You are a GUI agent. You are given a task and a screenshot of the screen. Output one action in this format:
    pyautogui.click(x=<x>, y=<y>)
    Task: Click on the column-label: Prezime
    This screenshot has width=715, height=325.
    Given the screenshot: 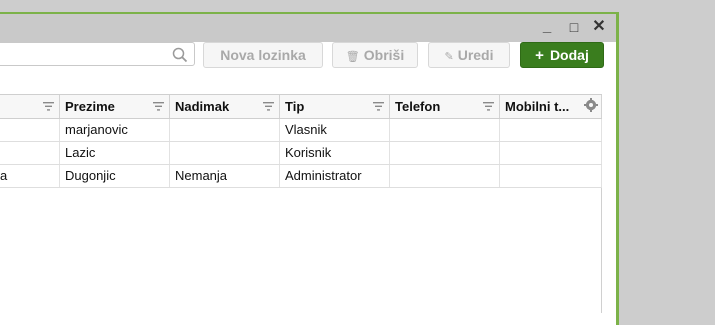 What is the action you would take?
    pyautogui.click(x=90, y=106)
    